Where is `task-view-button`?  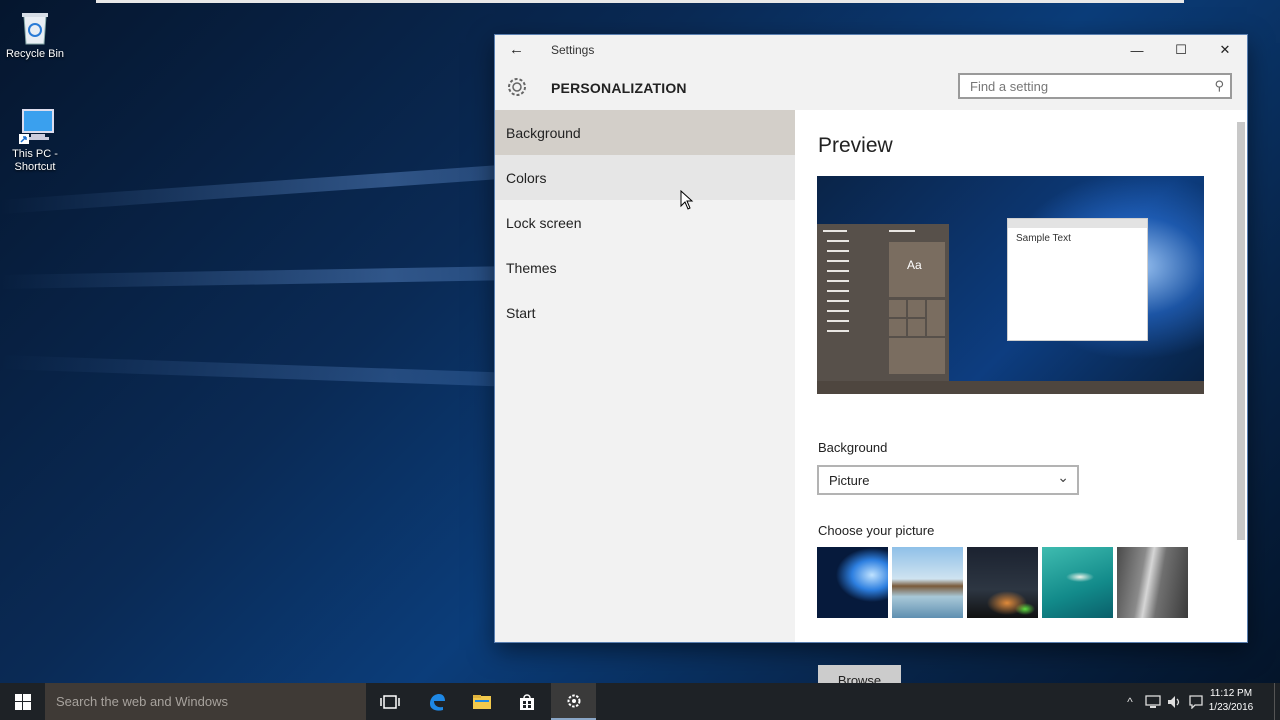 task-view-button is located at coordinates (389, 701).